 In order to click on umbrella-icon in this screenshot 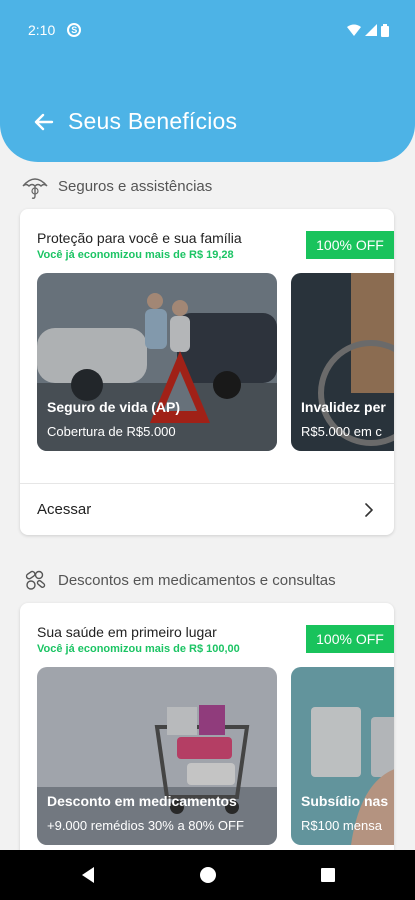, I will do `click(35, 186)`.